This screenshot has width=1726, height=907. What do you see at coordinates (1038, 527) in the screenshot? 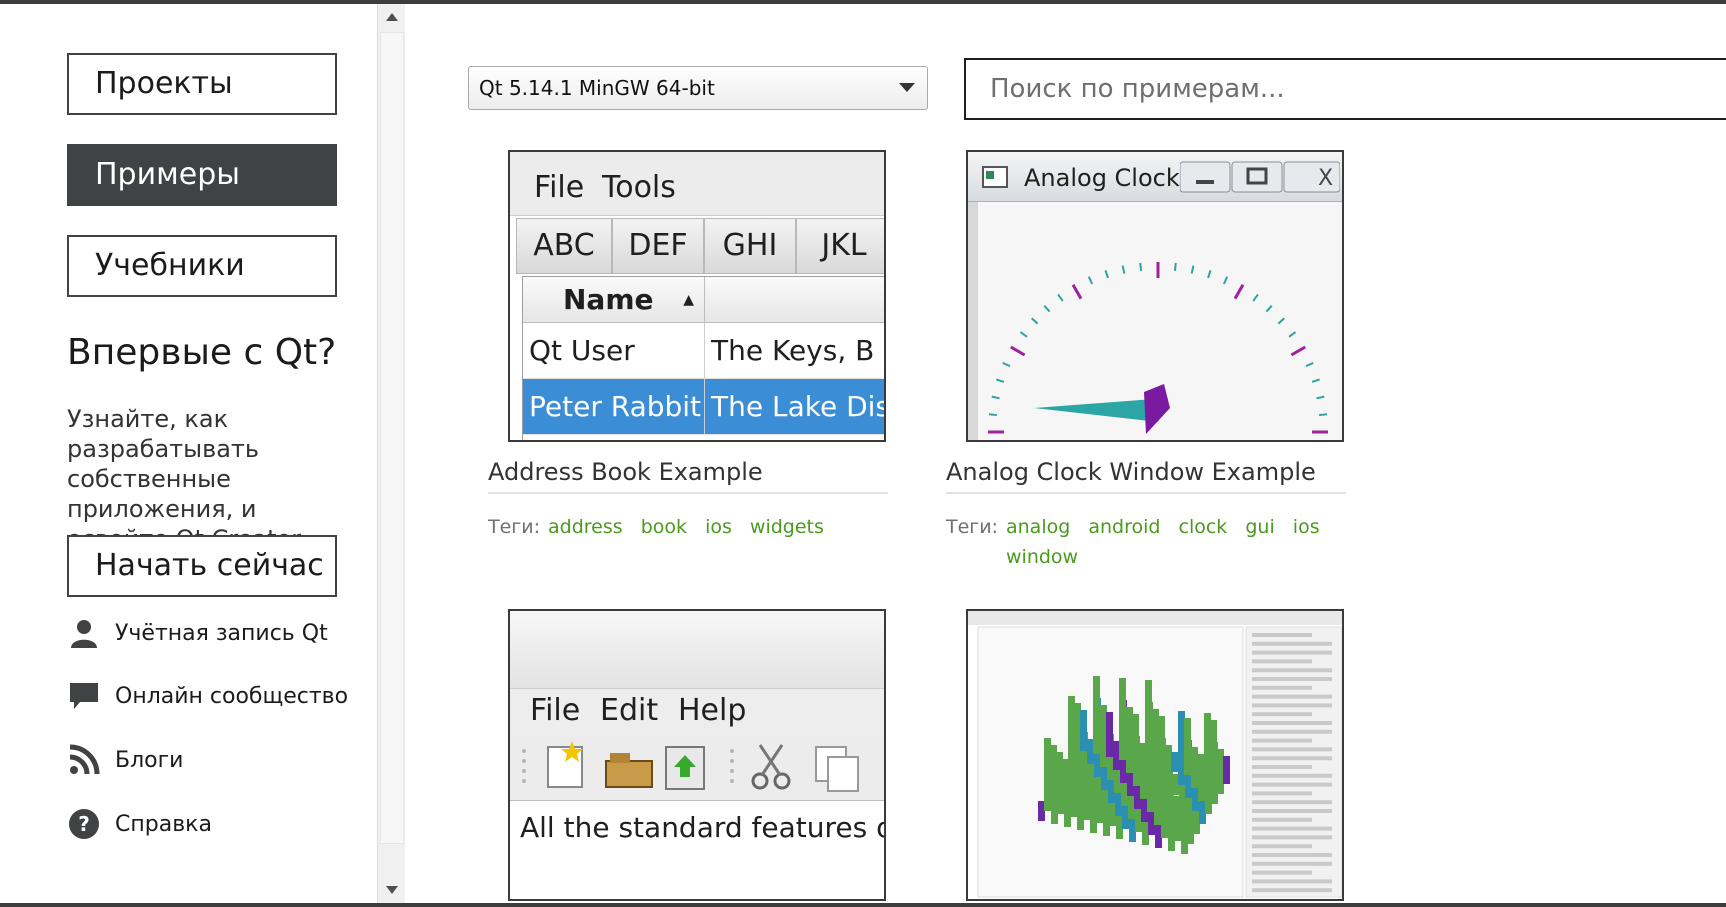
I see `tag-link: analog` at bounding box center [1038, 527].